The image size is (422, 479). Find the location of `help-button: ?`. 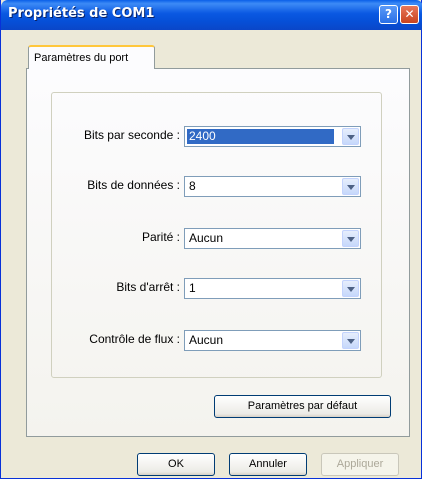

help-button: ? is located at coordinates (388, 14).